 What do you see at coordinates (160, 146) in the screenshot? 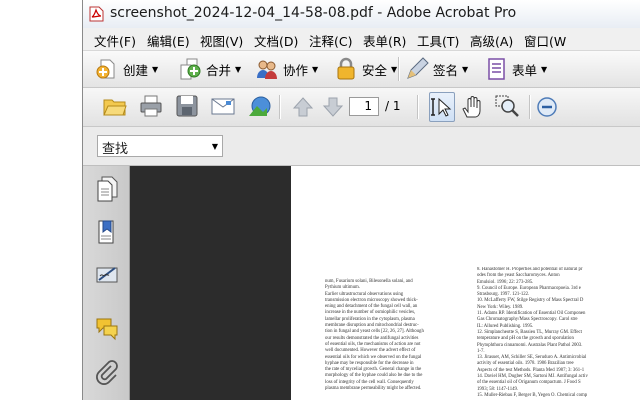
I see `find-input: 查找 ▼` at bounding box center [160, 146].